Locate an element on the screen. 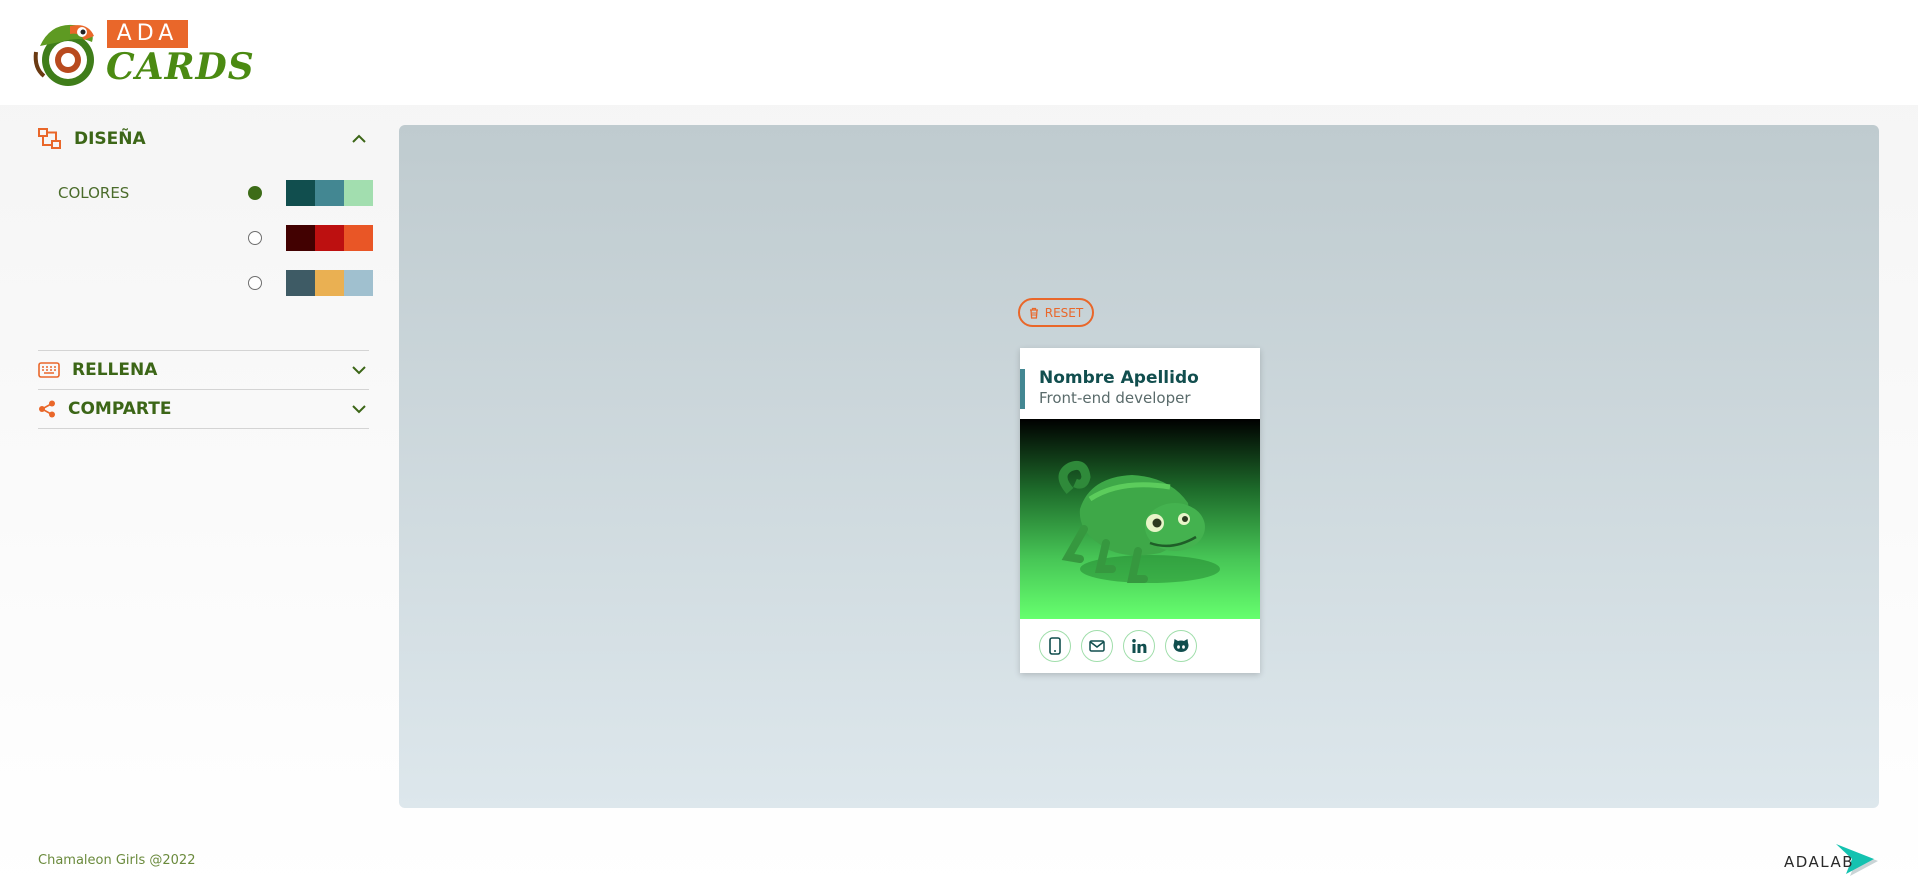  trash-icon is located at coordinates (1033, 313).